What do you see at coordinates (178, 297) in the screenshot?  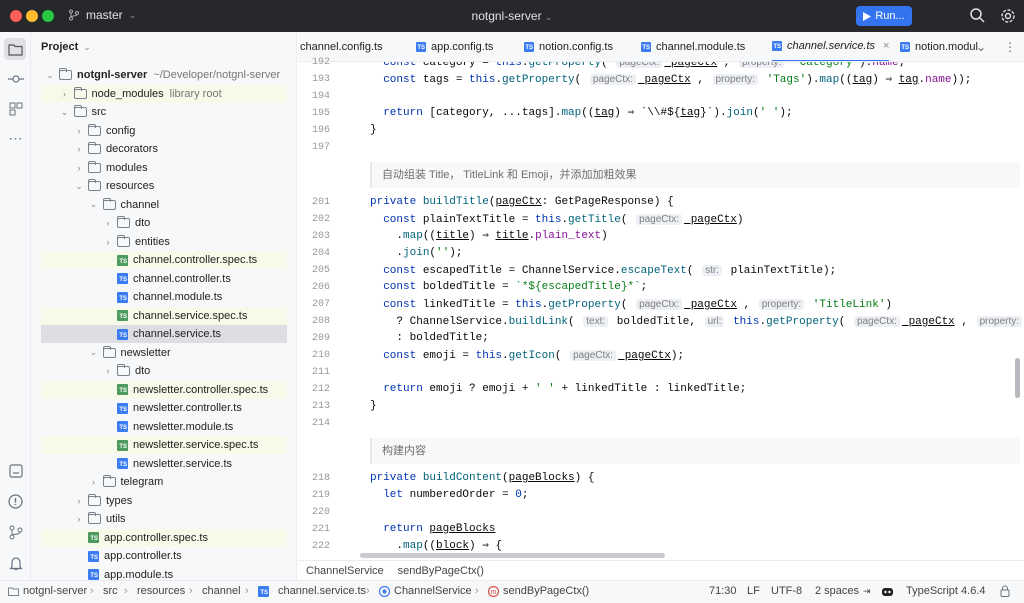 I see `tree-item-label: channel.module.ts` at bounding box center [178, 297].